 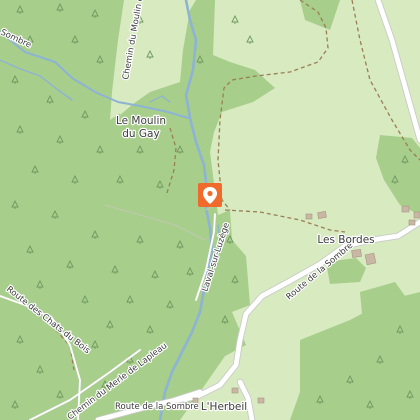 I want to click on place-label-moulin-line2: du Gay, so click(x=140, y=134).